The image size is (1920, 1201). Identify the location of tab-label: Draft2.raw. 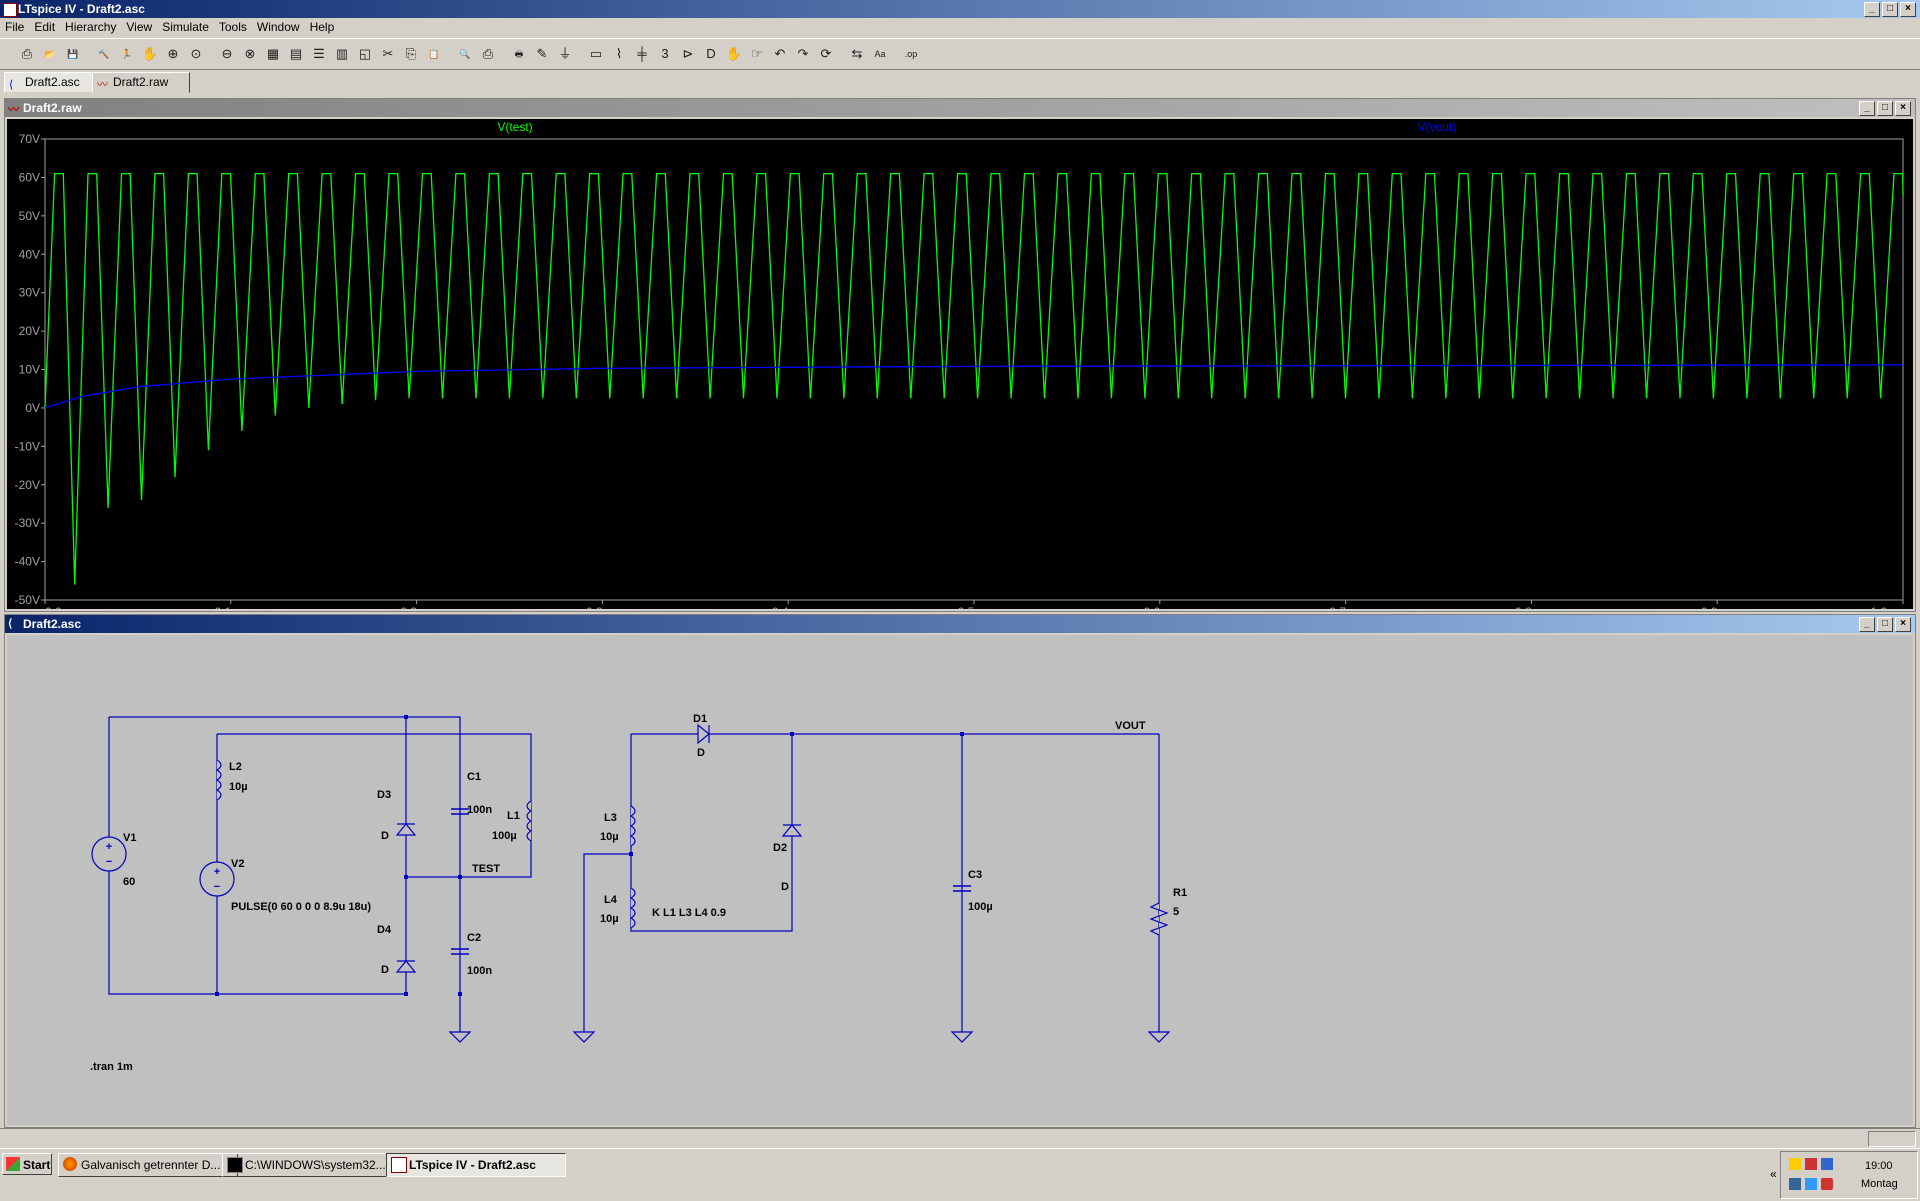
(141, 82).